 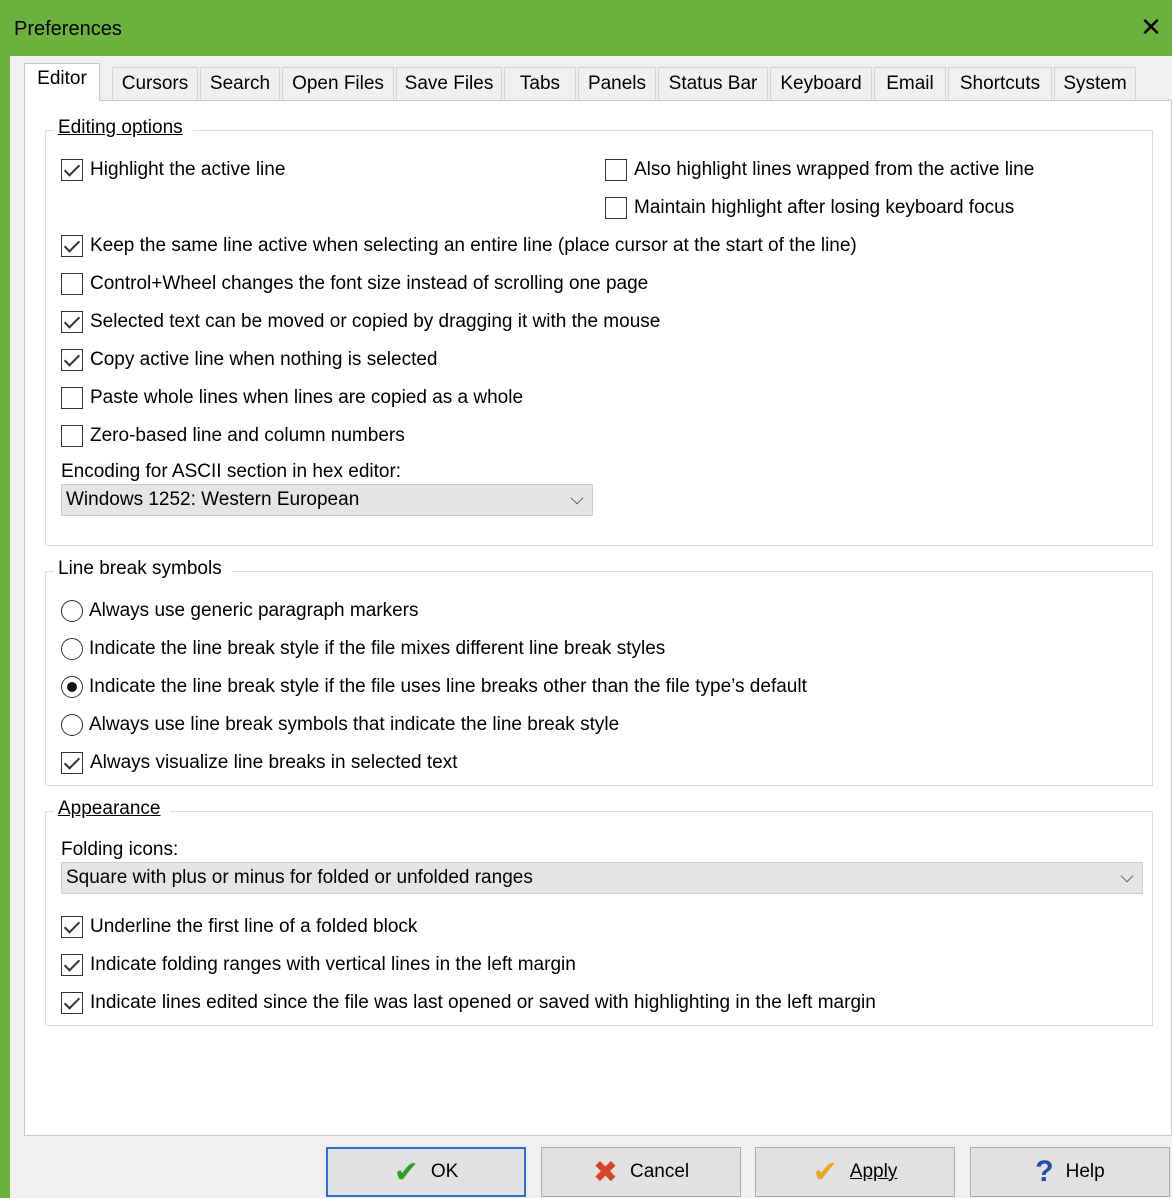 I want to click on apply-label: Apply, so click(x=873, y=1171).